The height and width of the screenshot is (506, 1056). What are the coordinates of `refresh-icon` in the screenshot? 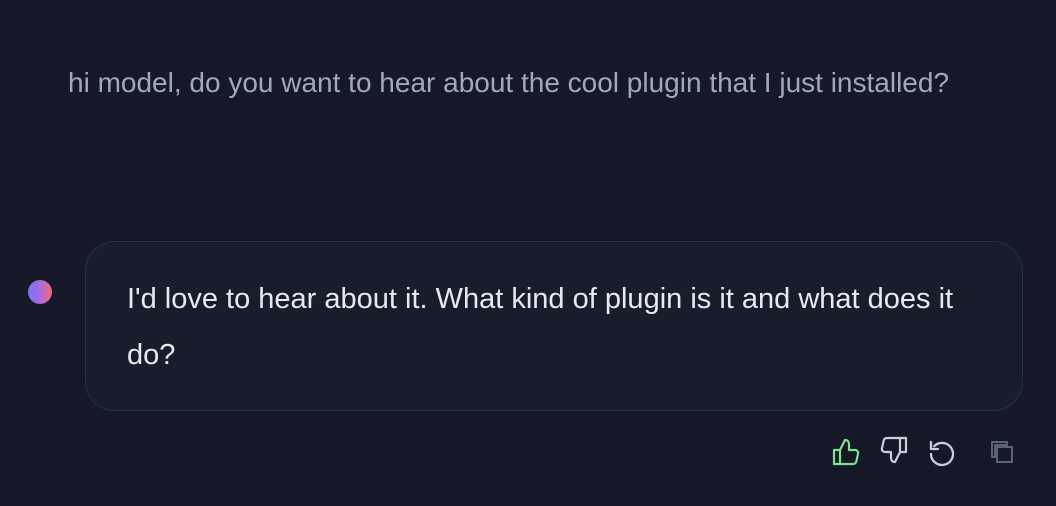 It's located at (942, 452).